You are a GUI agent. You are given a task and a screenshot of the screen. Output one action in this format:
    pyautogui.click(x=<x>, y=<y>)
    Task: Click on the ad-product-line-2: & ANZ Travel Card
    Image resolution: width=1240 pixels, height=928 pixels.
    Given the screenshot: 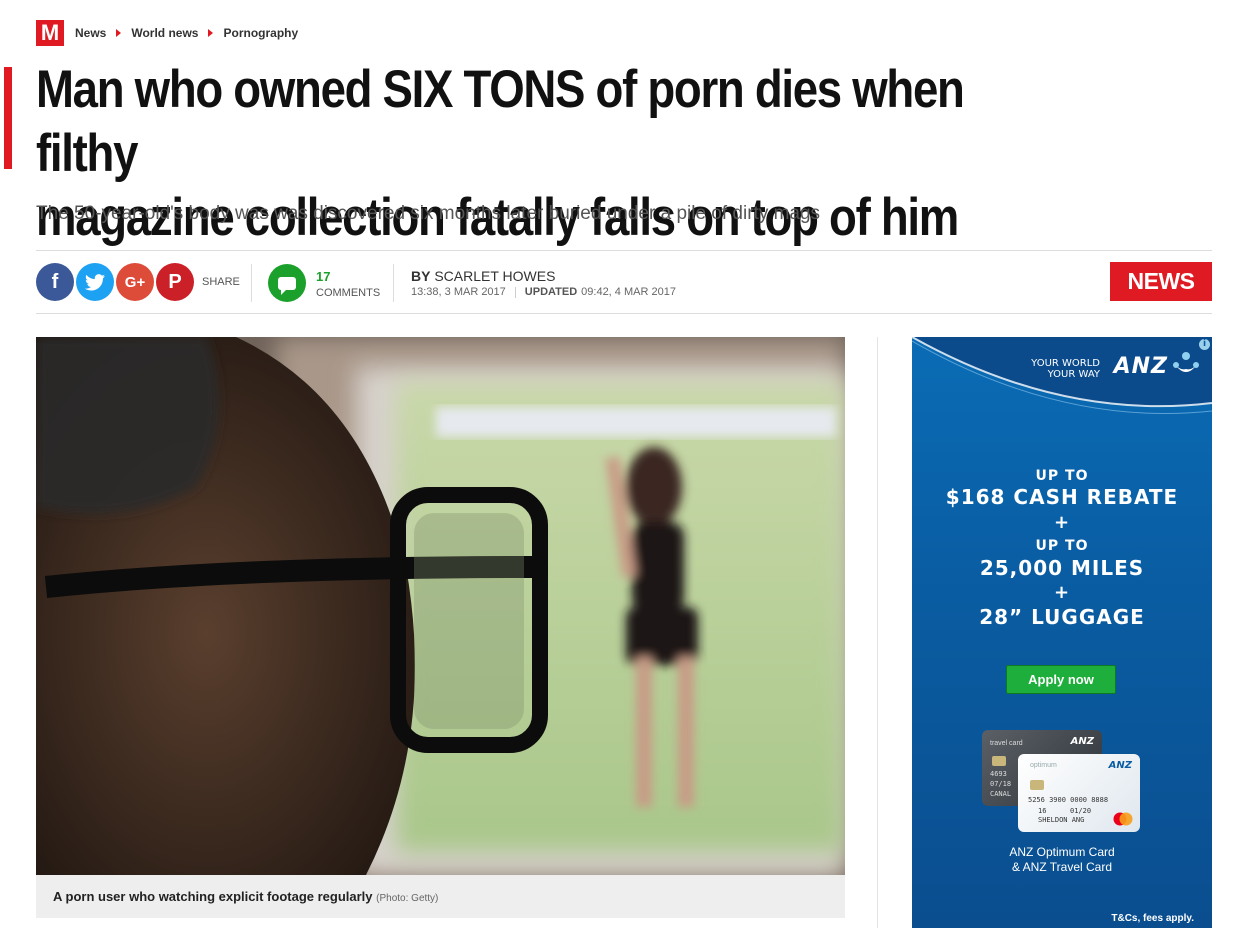 What is the action you would take?
    pyautogui.click(x=1062, y=867)
    